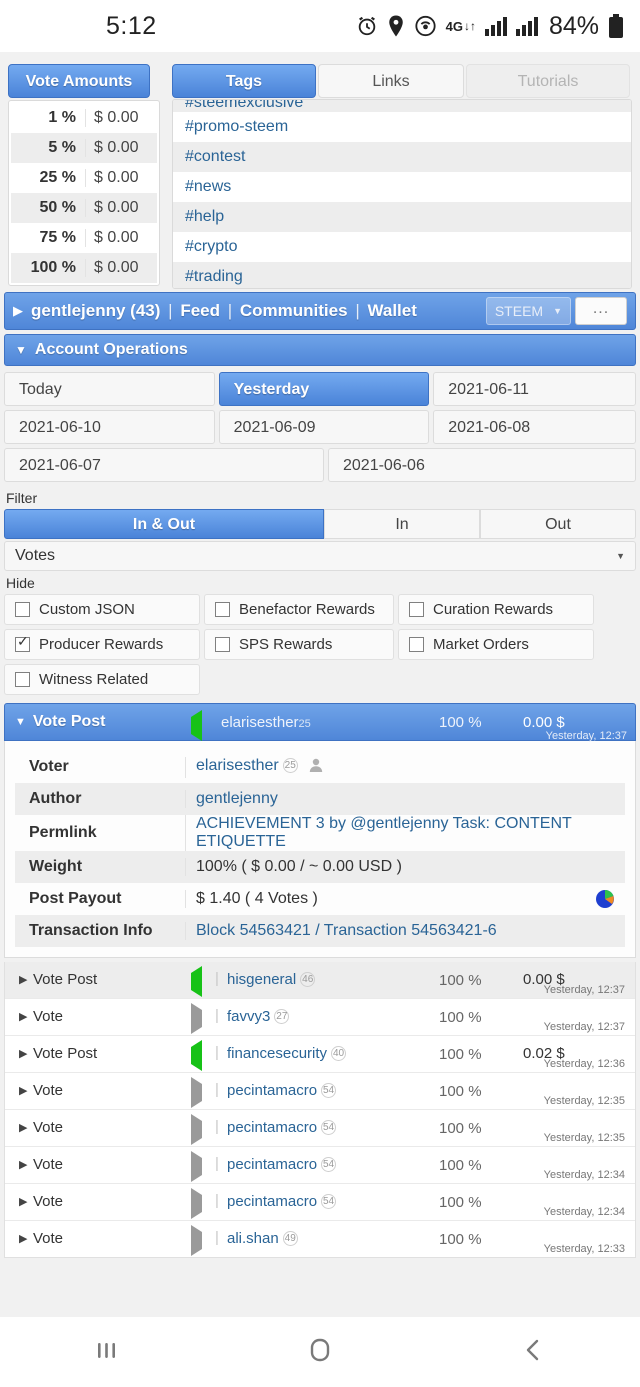 The height and width of the screenshot is (1387, 640). I want to click on date-button: 2021-06-11, so click(534, 389).